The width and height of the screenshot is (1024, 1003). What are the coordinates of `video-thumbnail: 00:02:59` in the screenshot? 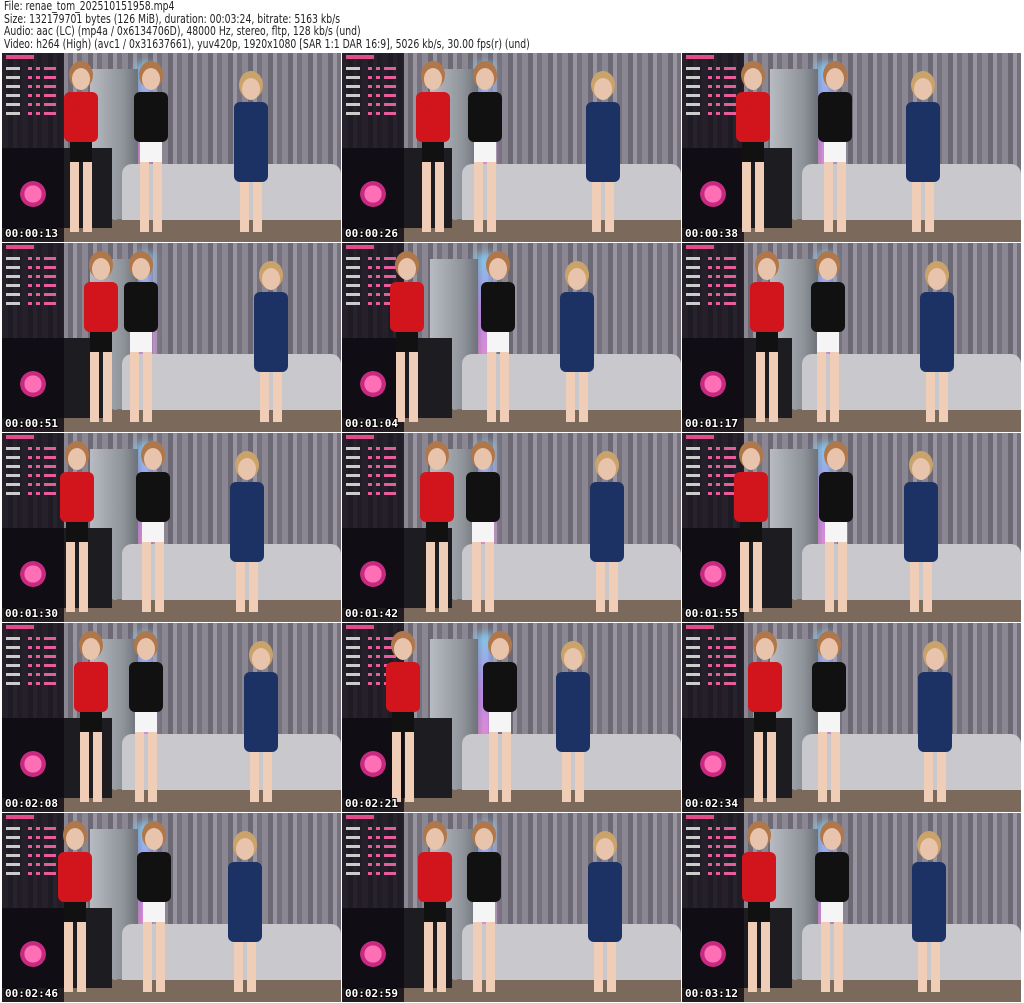 It's located at (511, 907).